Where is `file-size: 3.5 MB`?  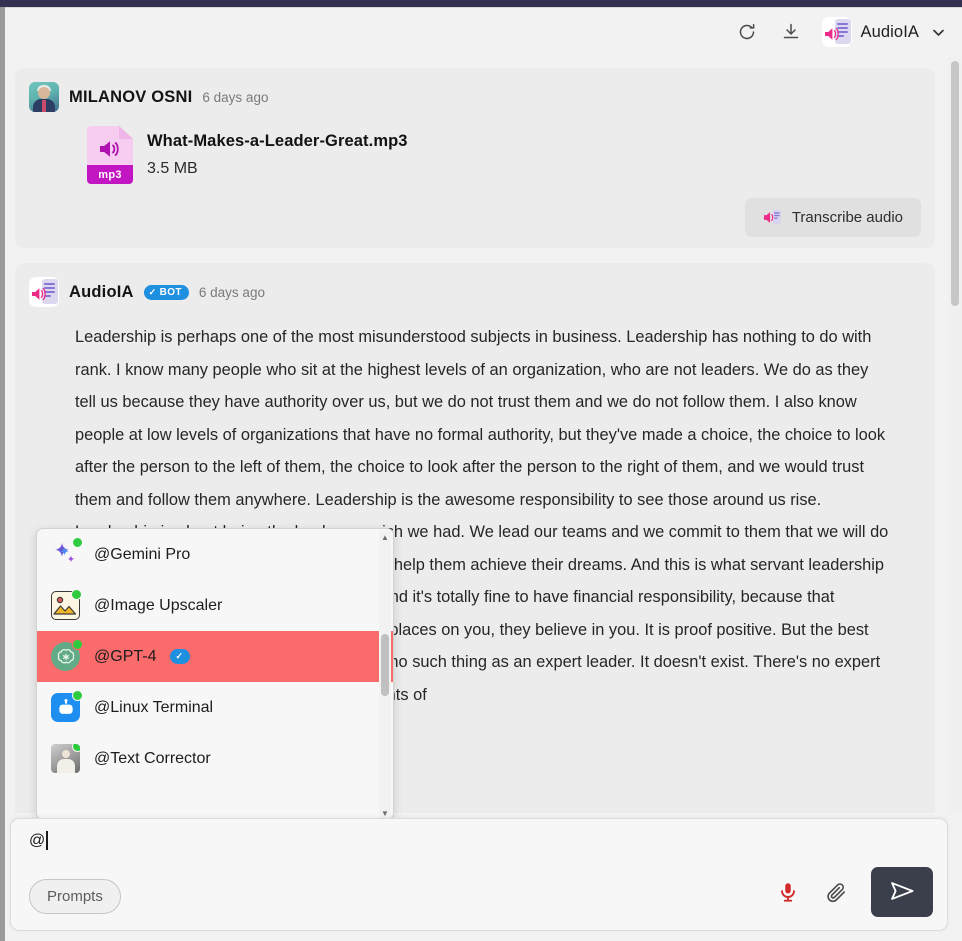 file-size: 3.5 MB is located at coordinates (172, 168).